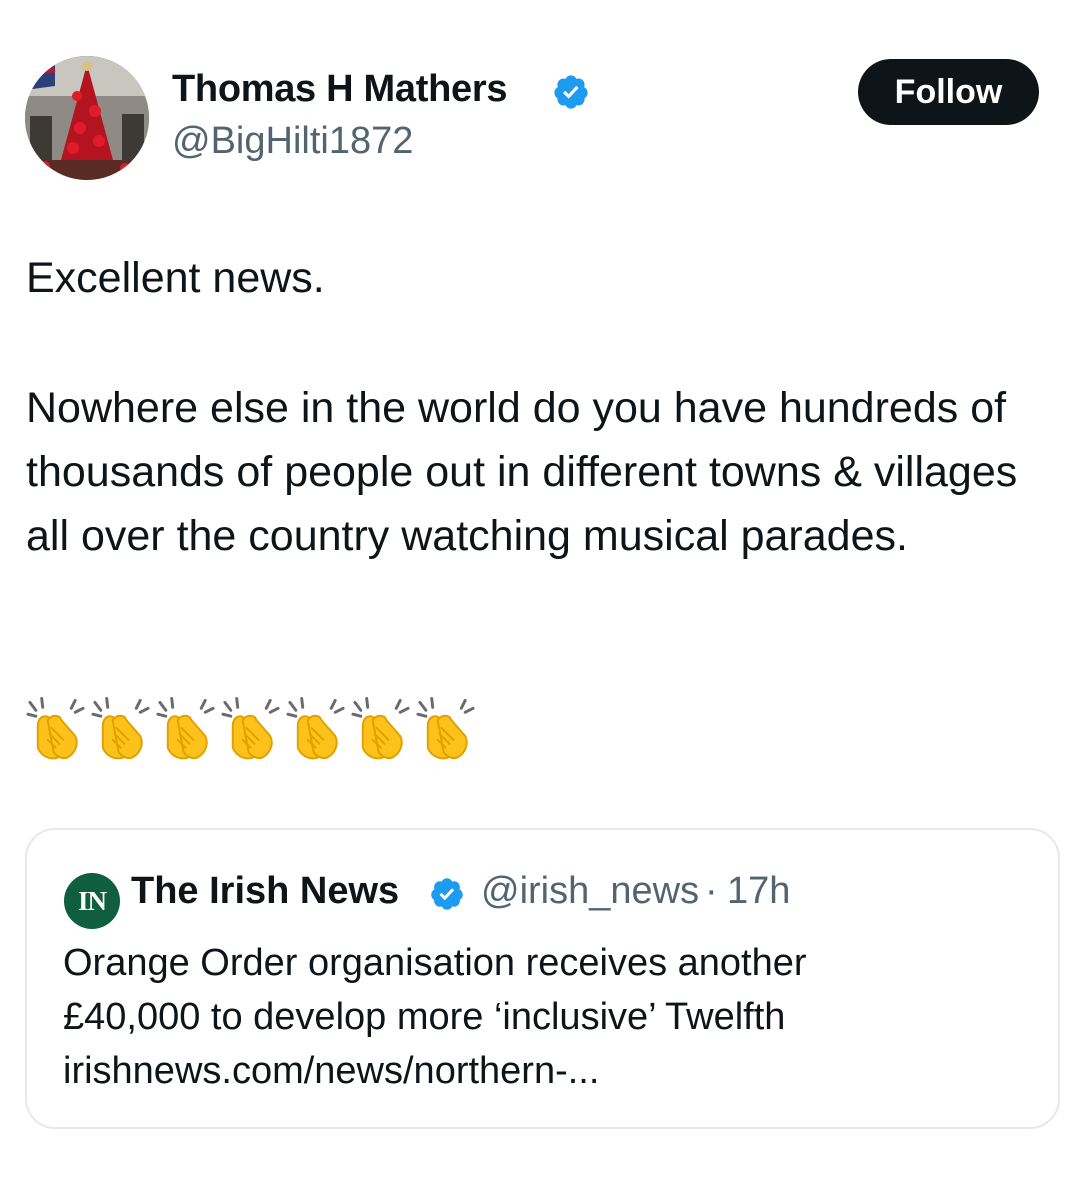 The height and width of the screenshot is (1200, 1086). Describe the element at coordinates (339, 89) in the screenshot. I see `author-display-name: Thomas H Mathers` at that location.